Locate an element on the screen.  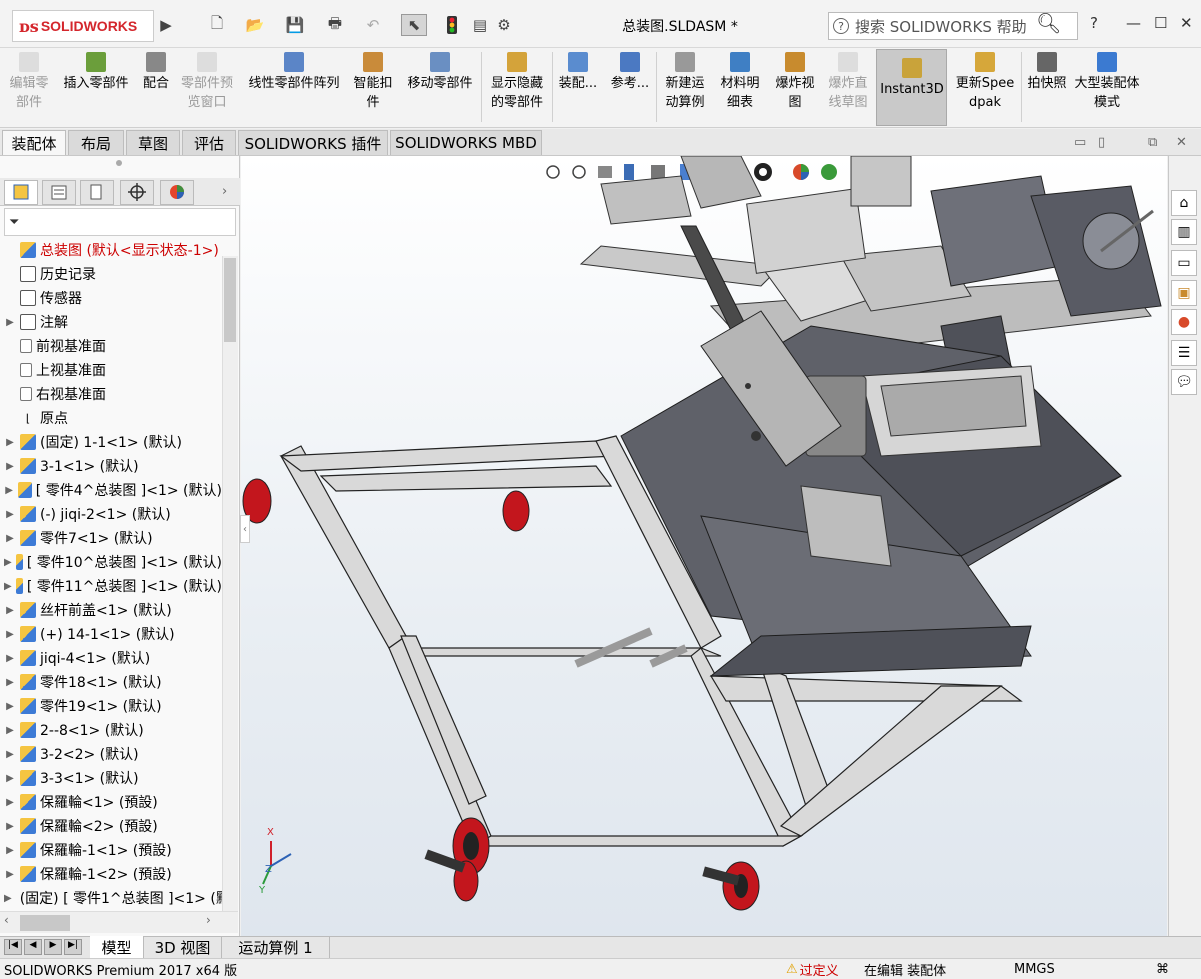
tree-filter-box: ⏷ is located at coordinates (120, 222).